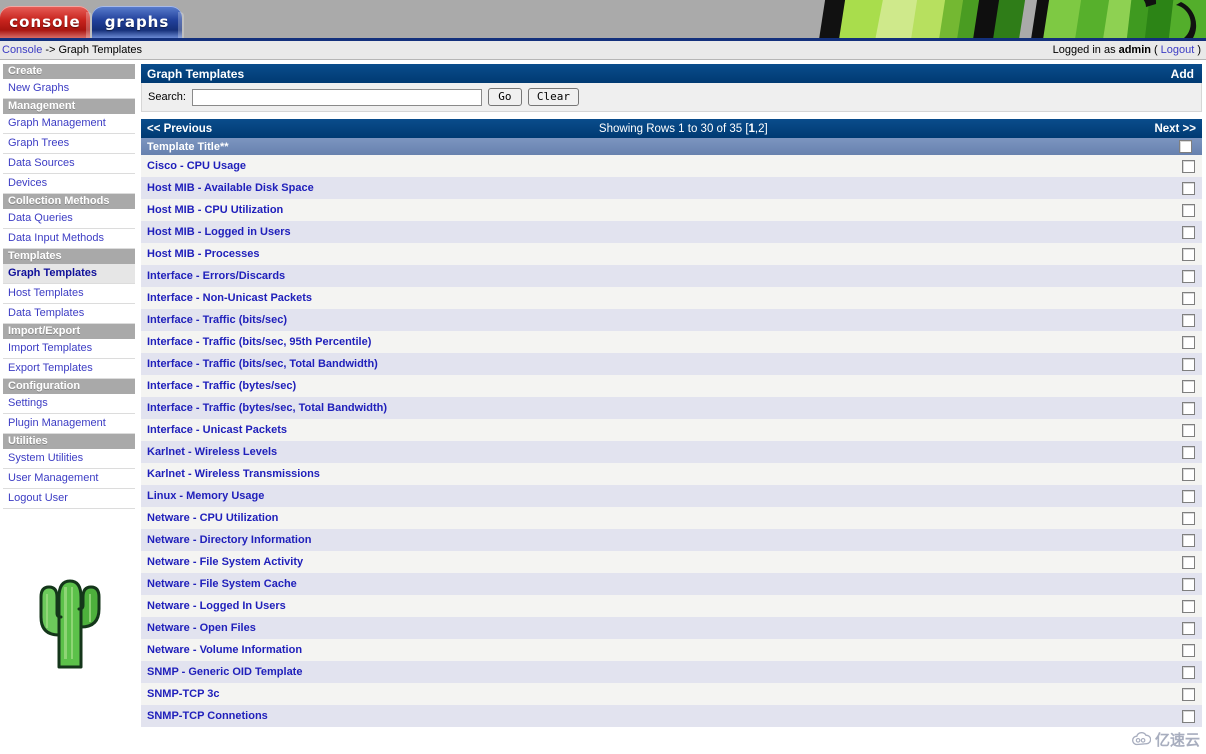 Image resolution: width=1206 pixels, height=754 pixels. I want to click on template-title-link: Netware - Volume Information, so click(224, 650).